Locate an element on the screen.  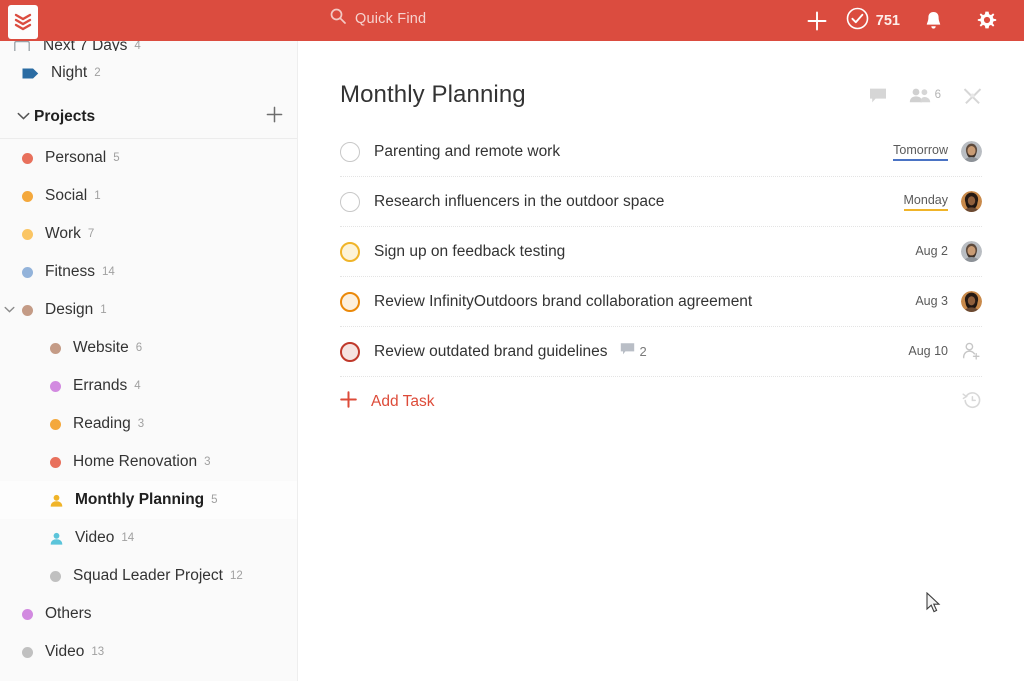
person-icon is located at coordinates (56, 500).